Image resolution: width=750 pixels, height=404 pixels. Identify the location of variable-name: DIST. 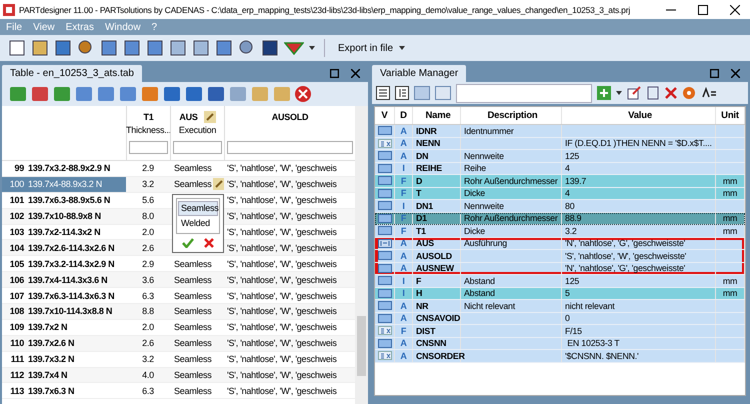
(426, 331).